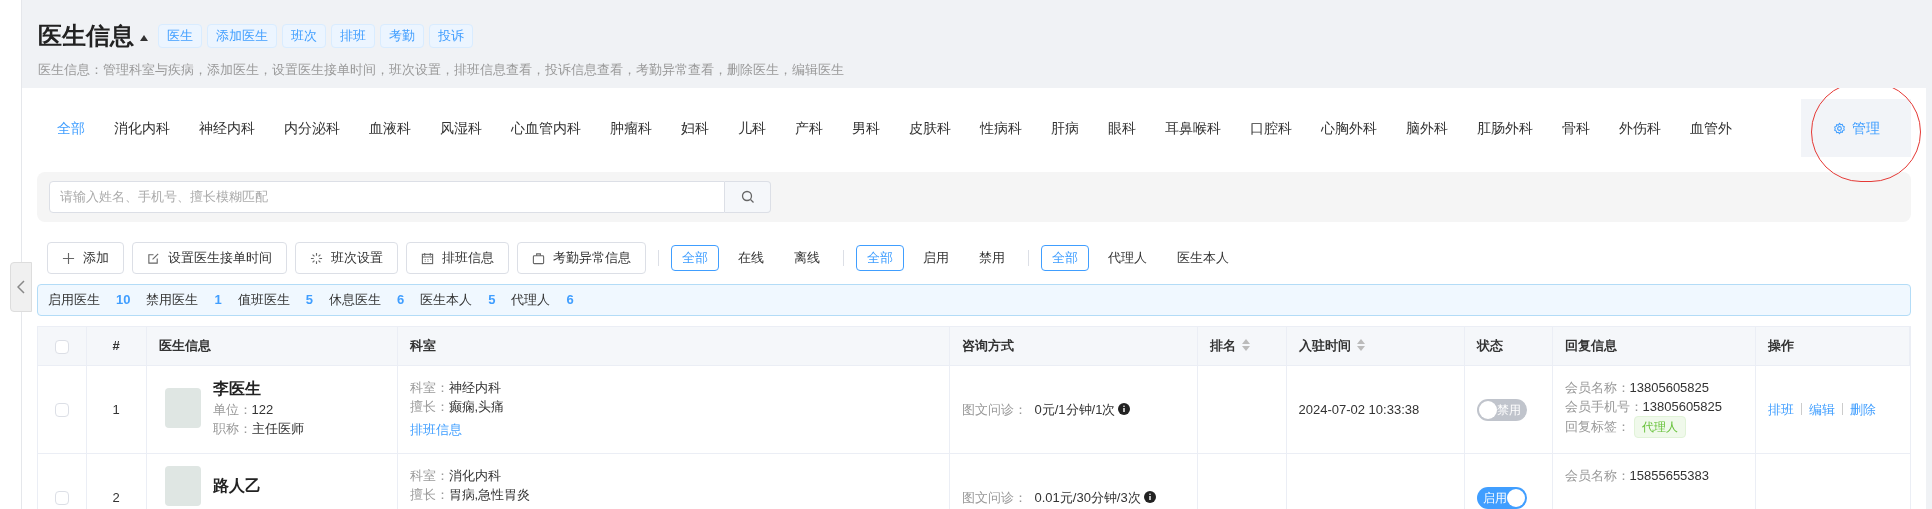  I want to click on column-header: 状态, so click(1508, 346).